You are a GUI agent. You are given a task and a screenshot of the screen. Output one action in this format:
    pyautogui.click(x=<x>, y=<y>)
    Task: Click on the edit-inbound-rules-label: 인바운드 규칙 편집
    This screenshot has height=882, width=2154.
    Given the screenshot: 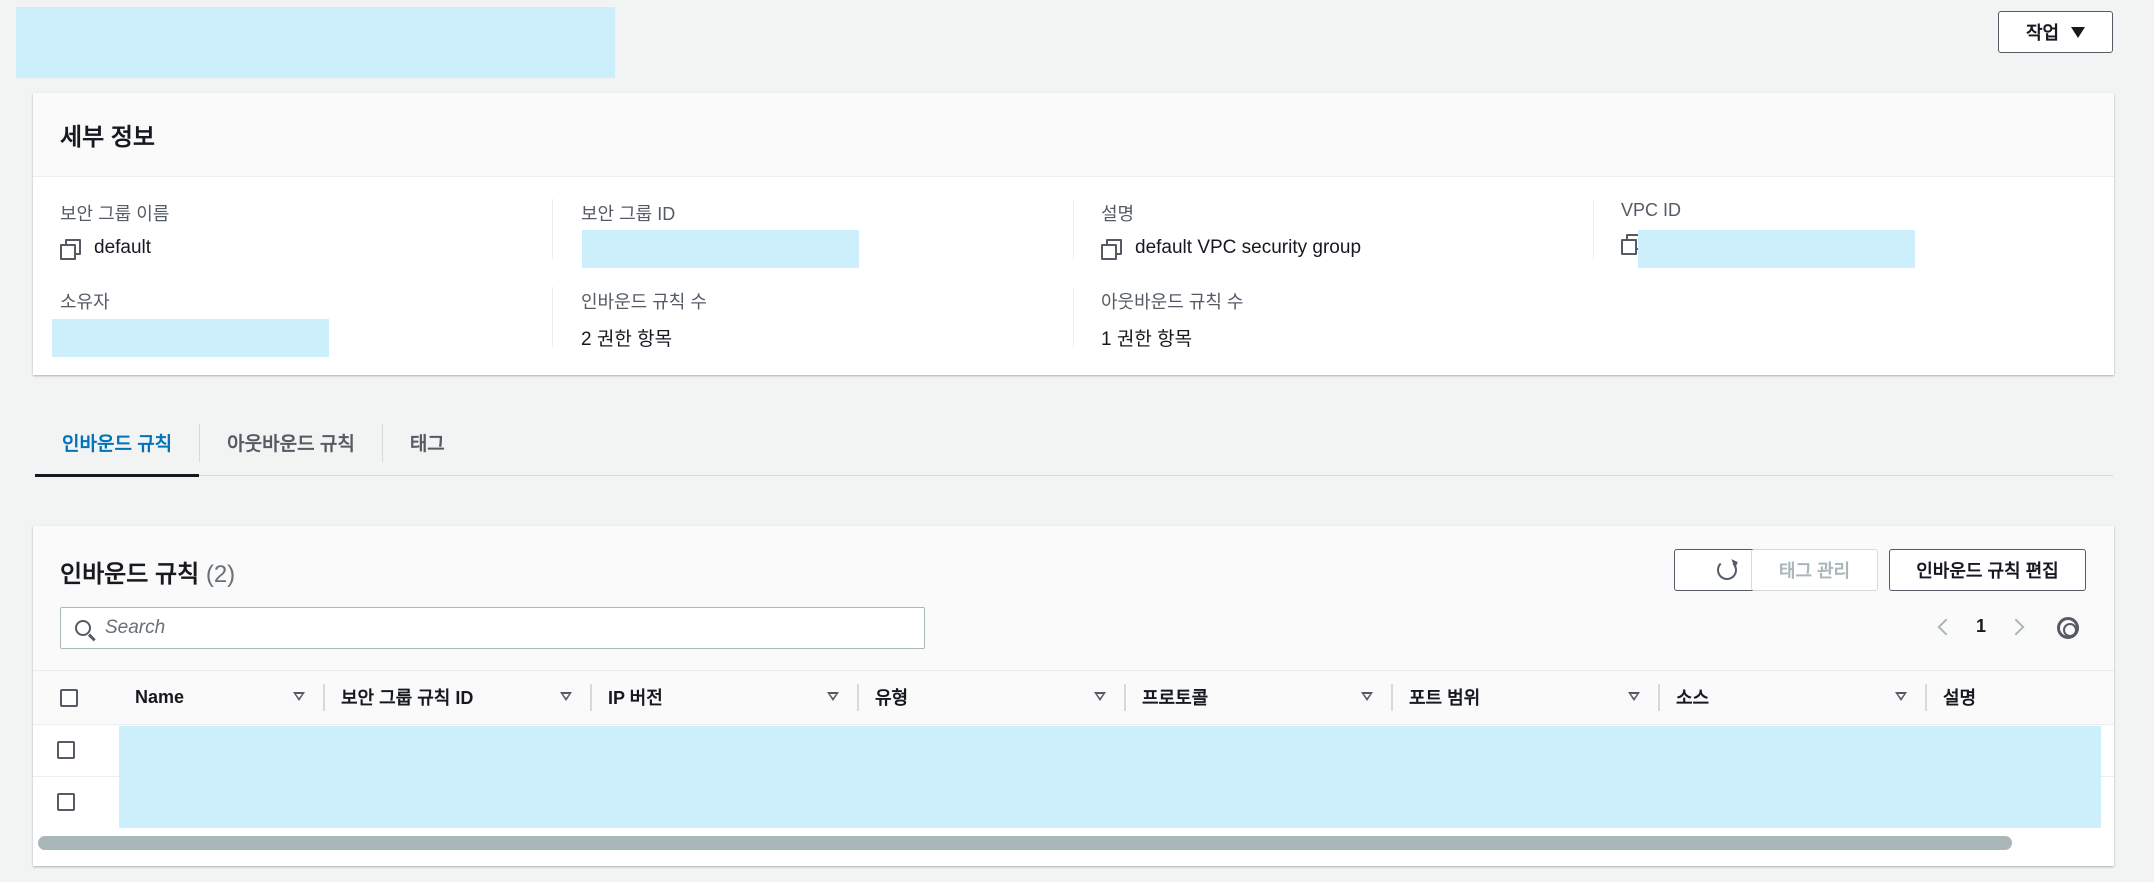 What is the action you would take?
    pyautogui.click(x=1987, y=571)
    